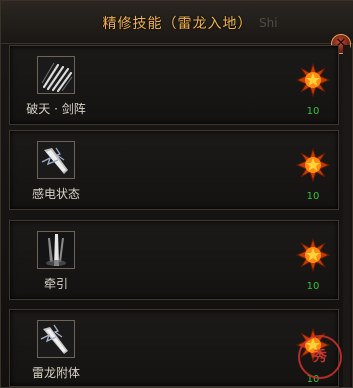  What do you see at coordinates (55, 373) in the screenshot?
I see `skill-name: 雷龙附体` at bounding box center [55, 373].